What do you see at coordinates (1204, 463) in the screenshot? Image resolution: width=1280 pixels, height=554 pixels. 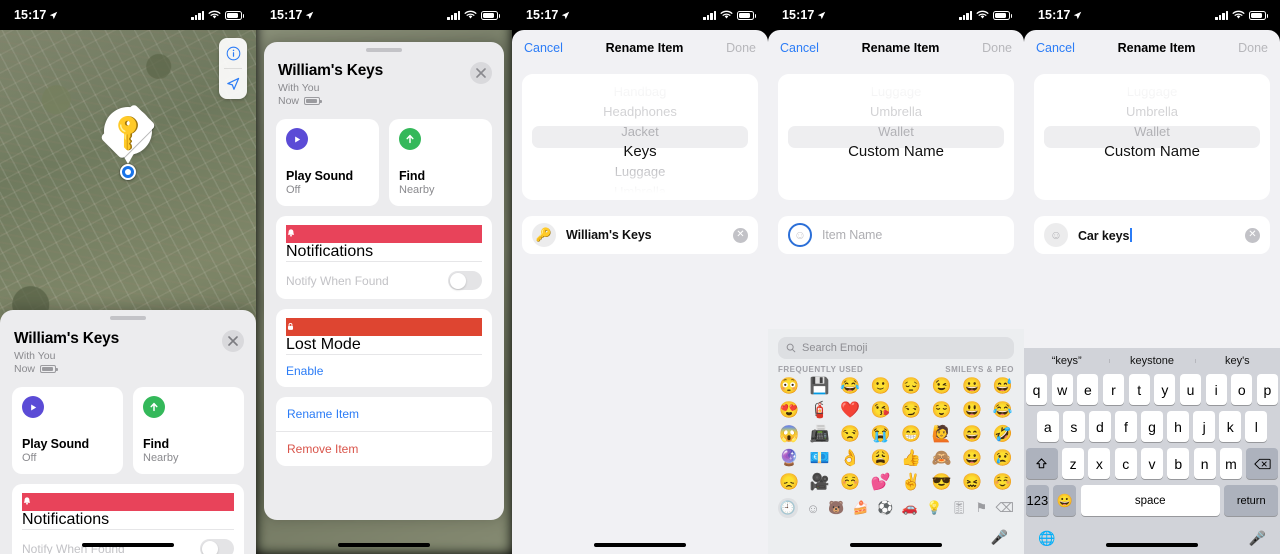 I see `key-n: n` at bounding box center [1204, 463].